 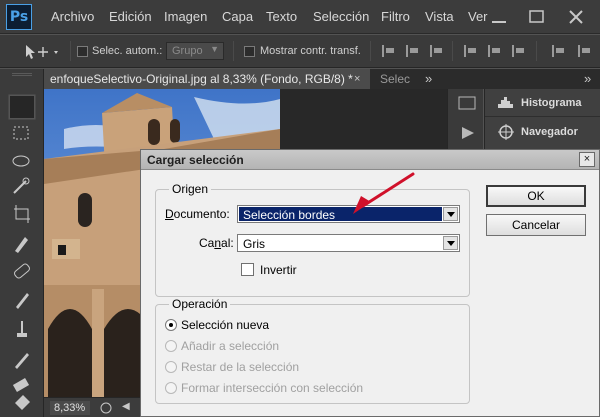 I want to click on radio-label-intersect-selection: Formar intersección con selección, so click(x=272, y=388).